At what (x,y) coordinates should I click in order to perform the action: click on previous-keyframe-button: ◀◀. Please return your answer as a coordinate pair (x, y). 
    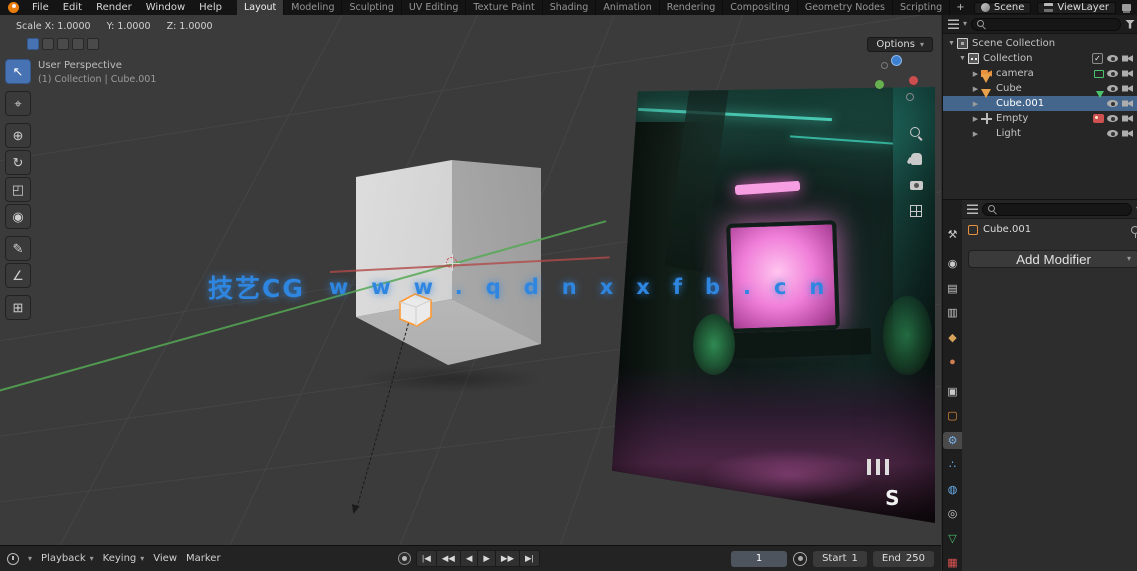
    Looking at the image, I should click on (449, 558).